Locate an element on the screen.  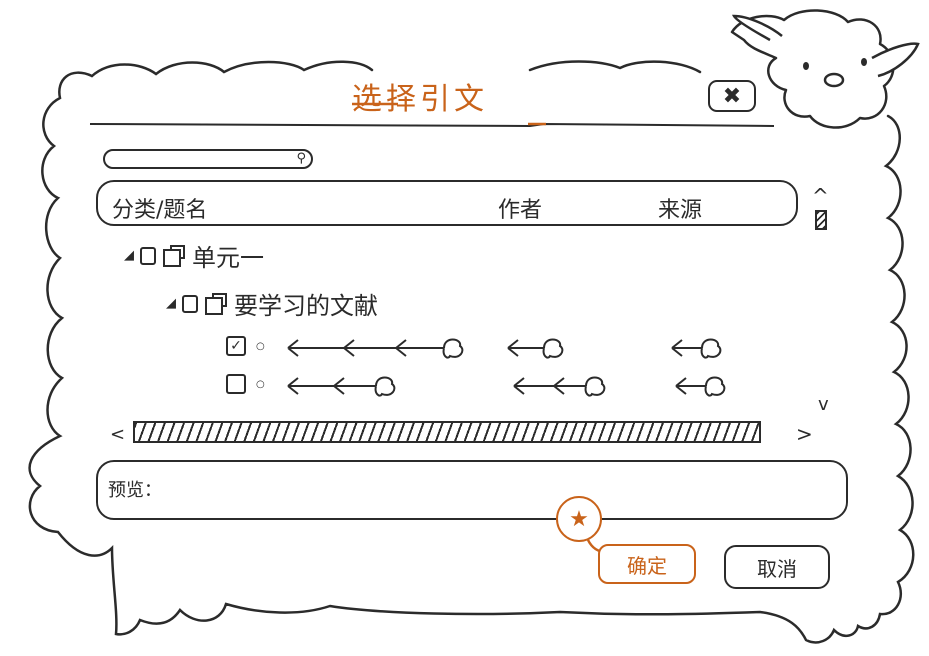
sheep-top-outline is located at coordinates (232, 69).